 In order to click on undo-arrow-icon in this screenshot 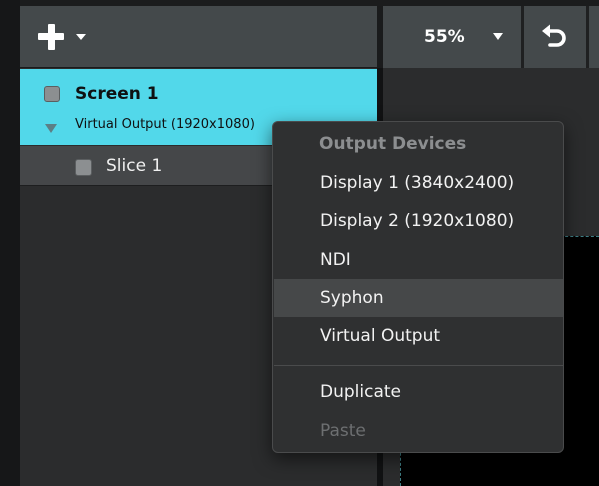, I will do `click(554, 35)`.